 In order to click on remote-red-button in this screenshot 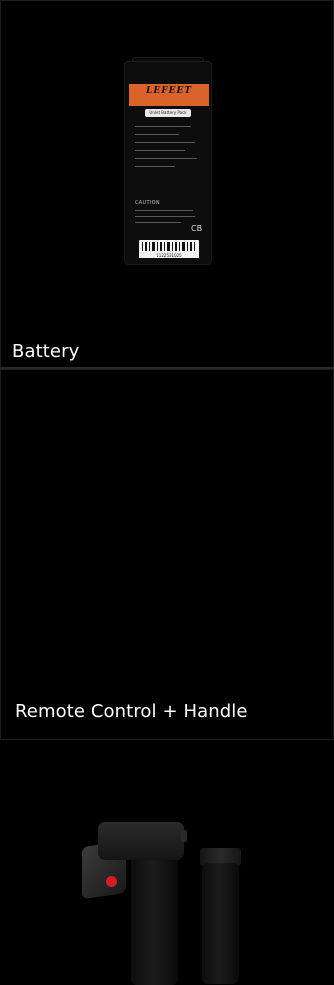, I will do `click(111, 881)`.